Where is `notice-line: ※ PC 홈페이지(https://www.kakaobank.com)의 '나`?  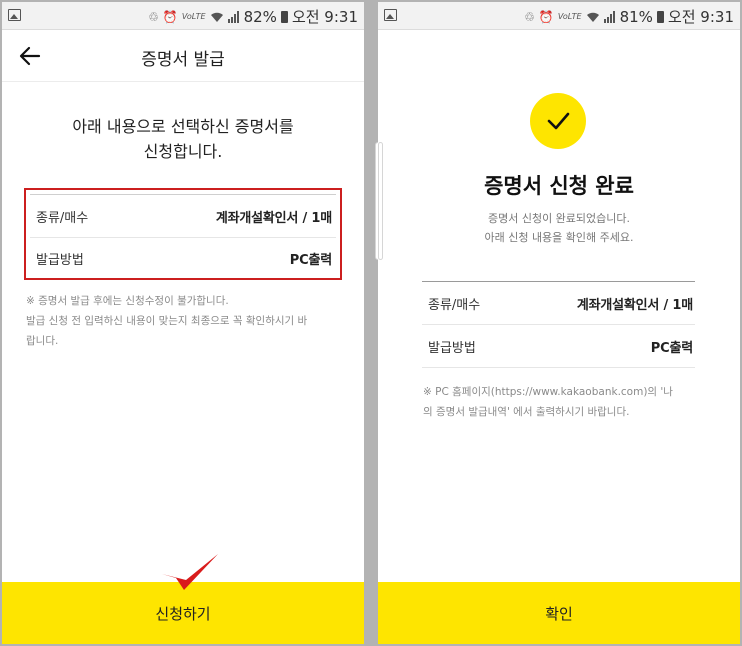
notice-line: ※ PC 홈페이지(https://www.kakaobank.com)의 '나 is located at coordinates (548, 392).